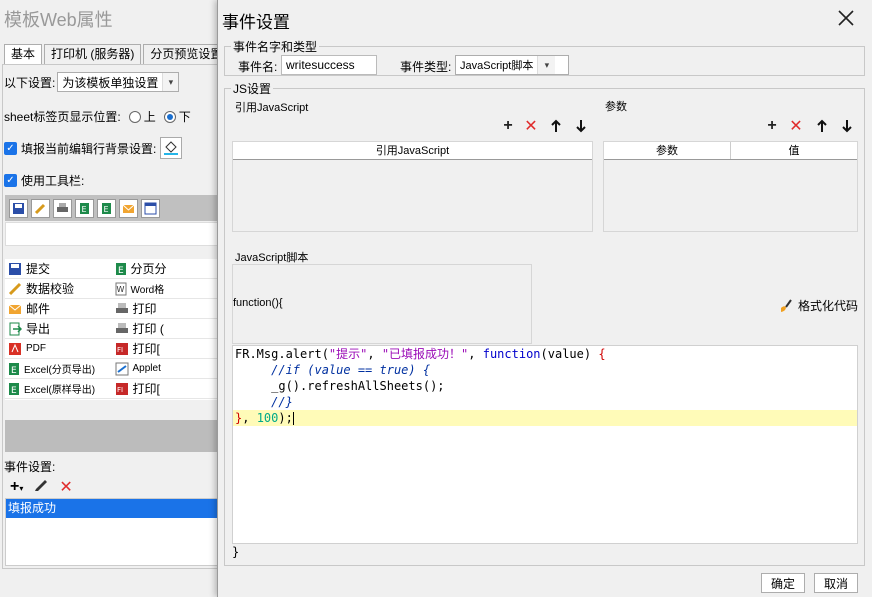  What do you see at coordinates (41, 486) in the screenshot?
I see `edit-icon` at bounding box center [41, 486].